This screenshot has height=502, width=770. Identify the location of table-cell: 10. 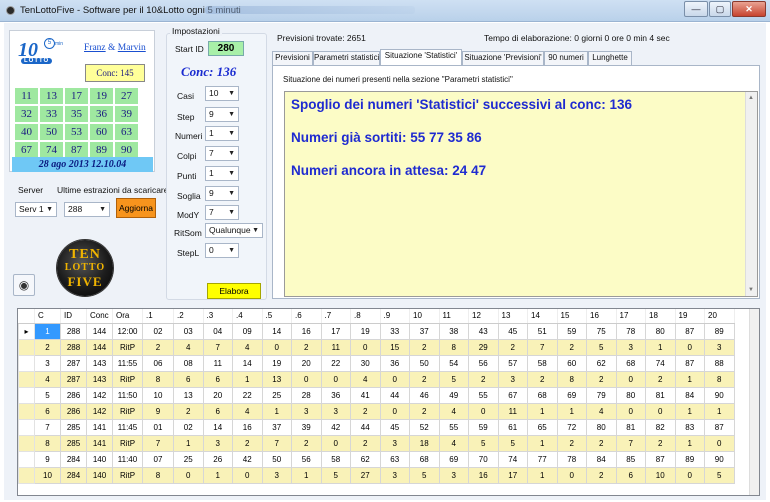
(47, 475).